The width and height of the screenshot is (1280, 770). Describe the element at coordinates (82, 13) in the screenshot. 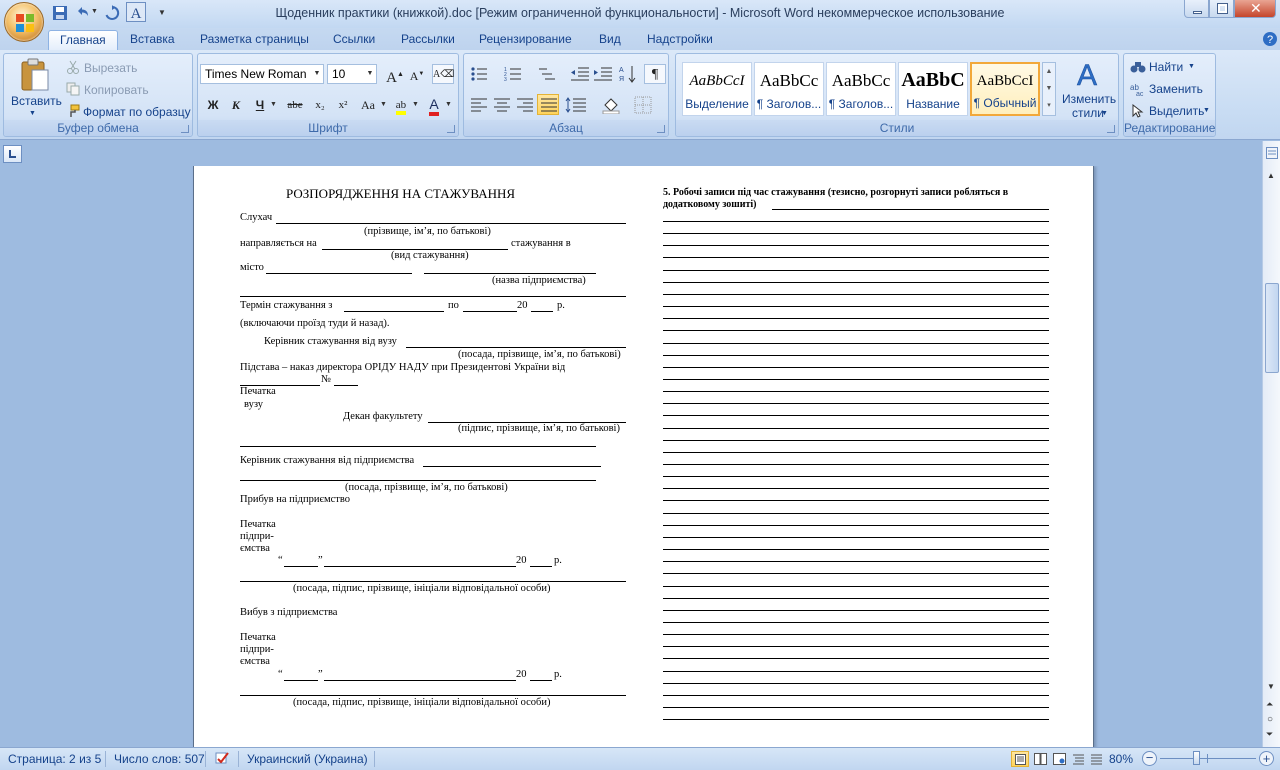

I see `undo-icon` at that location.